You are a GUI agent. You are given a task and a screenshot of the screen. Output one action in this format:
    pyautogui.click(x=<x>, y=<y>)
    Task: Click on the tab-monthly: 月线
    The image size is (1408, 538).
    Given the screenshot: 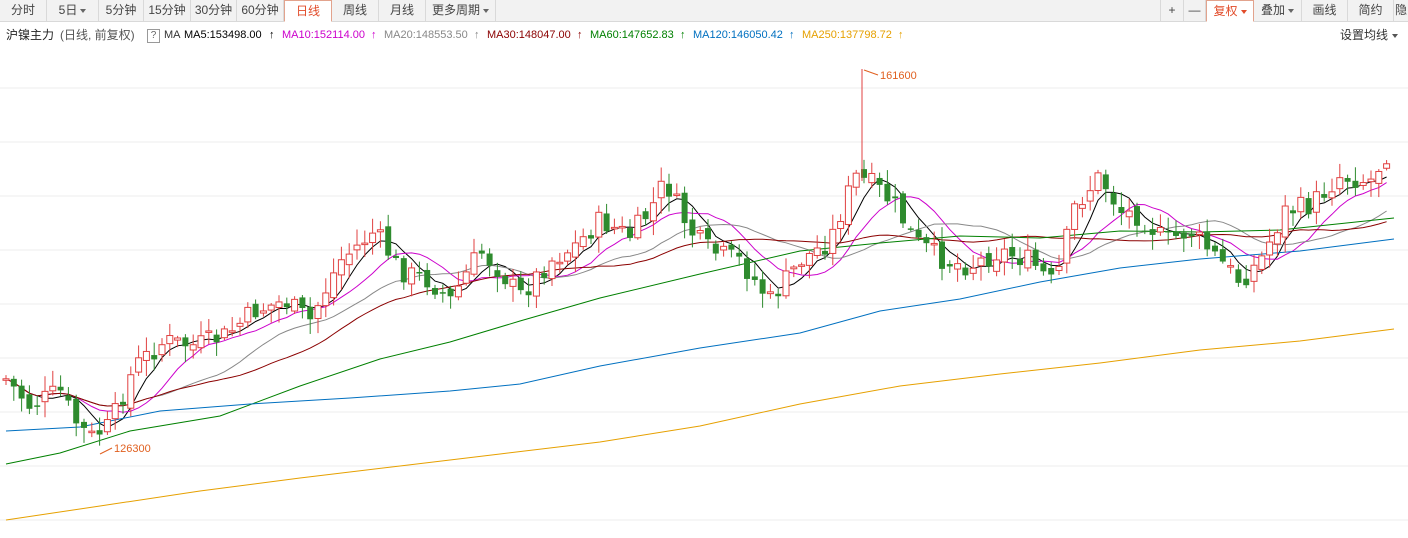 What is the action you would take?
    pyautogui.click(x=402, y=10)
    